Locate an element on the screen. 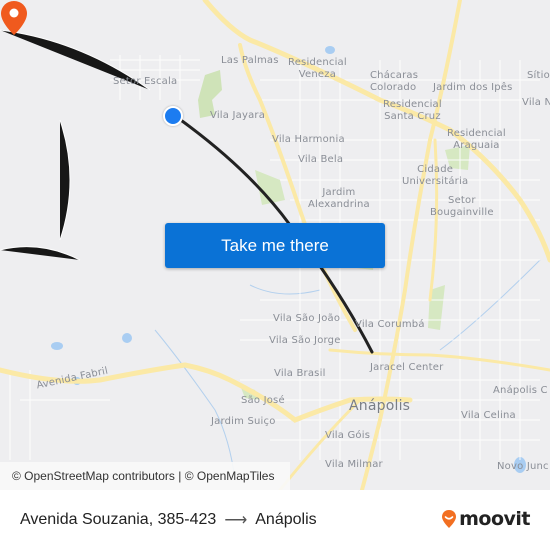 The height and width of the screenshot is (550, 550). map-label-sitio: Sítio is located at coordinates (538, 75).